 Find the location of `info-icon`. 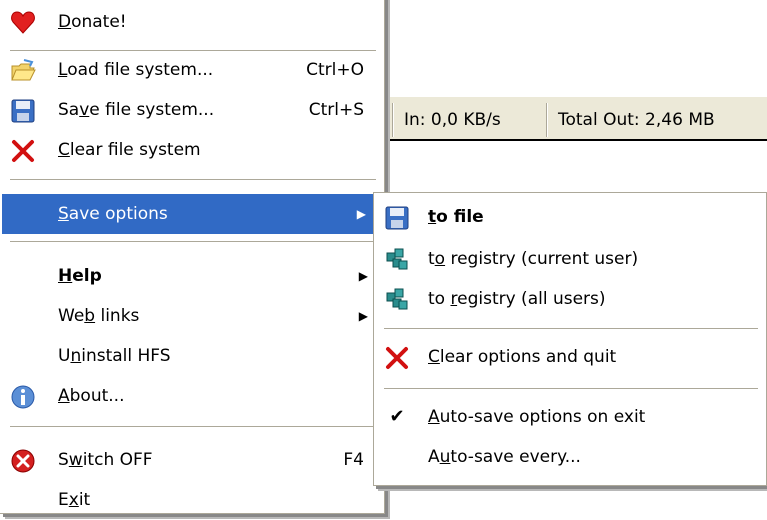

info-icon is located at coordinates (23, 397).